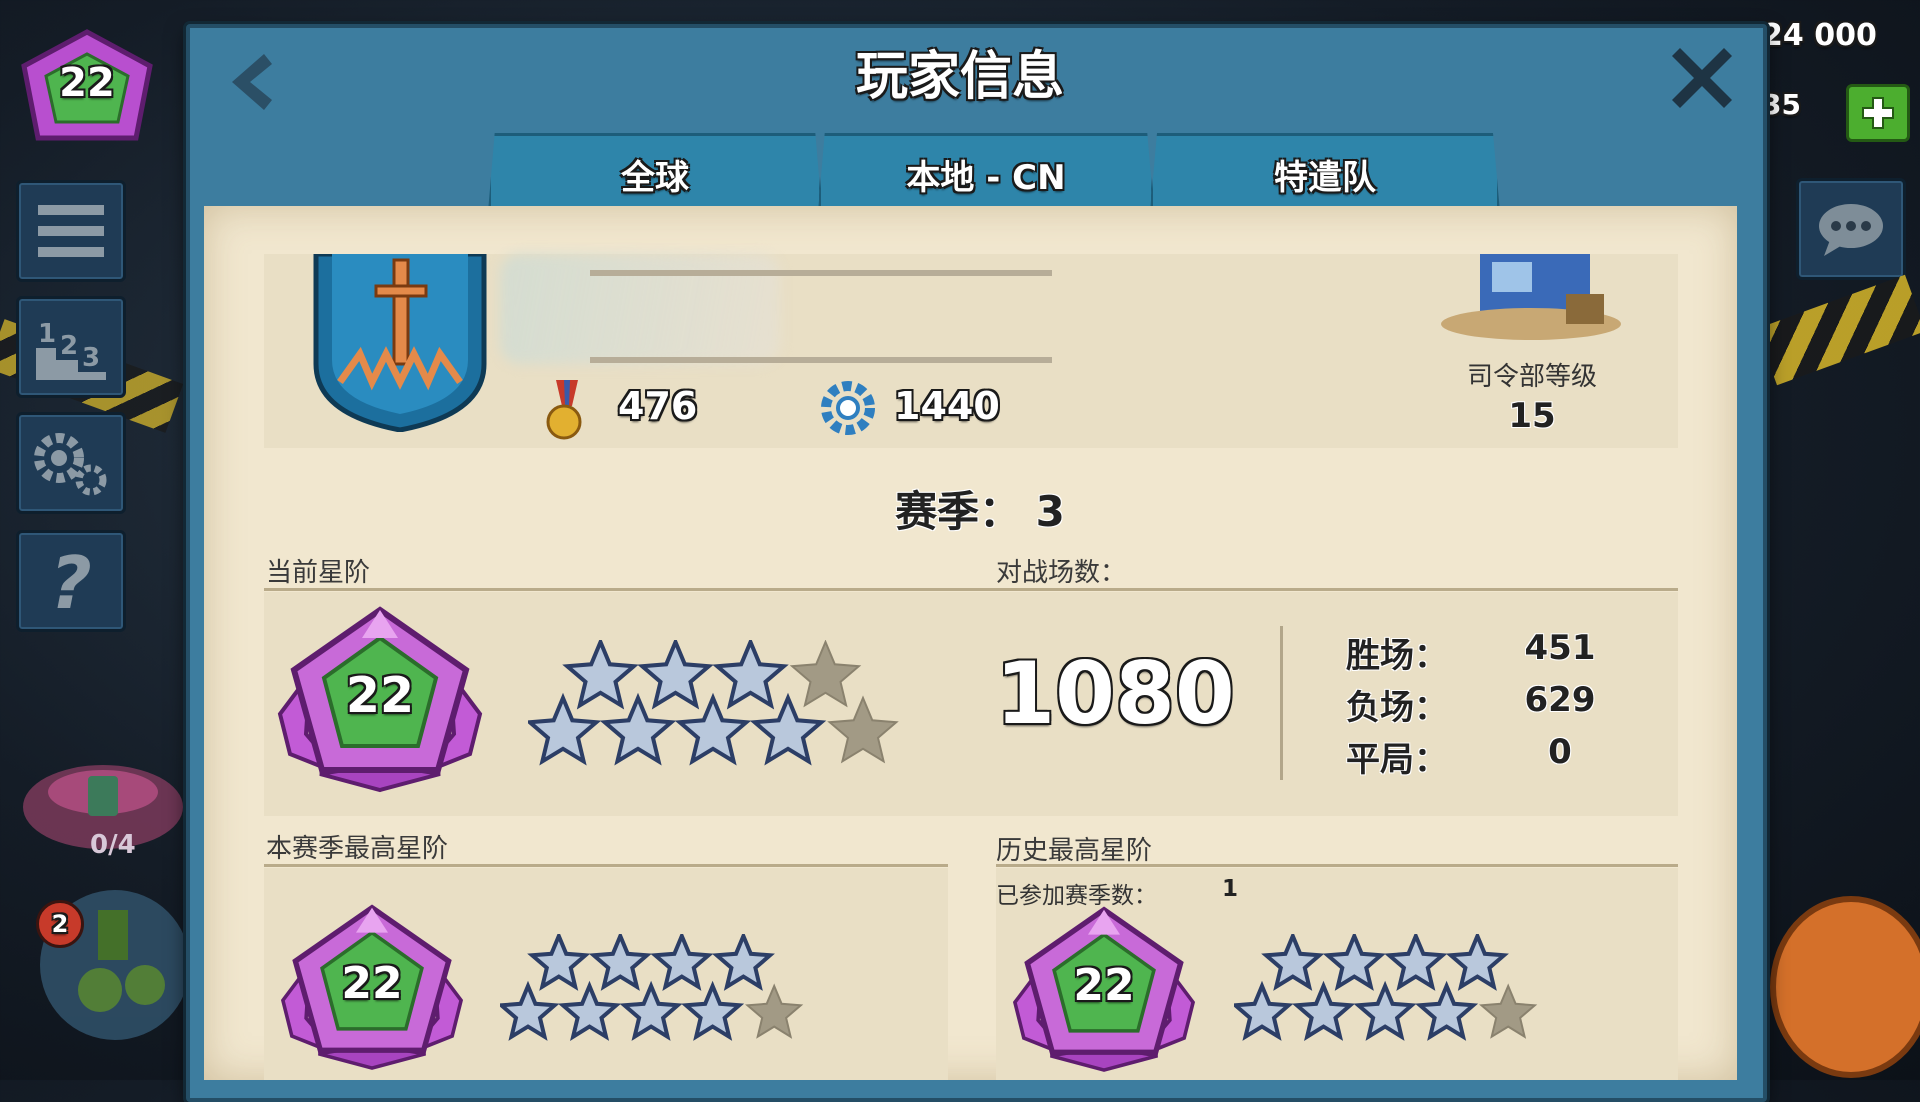 This screenshot has width=1920, height=1102. What do you see at coordinates (658, 406) in the screenshot?
I see `medal-count: 476` at bounding box center [658, 406].